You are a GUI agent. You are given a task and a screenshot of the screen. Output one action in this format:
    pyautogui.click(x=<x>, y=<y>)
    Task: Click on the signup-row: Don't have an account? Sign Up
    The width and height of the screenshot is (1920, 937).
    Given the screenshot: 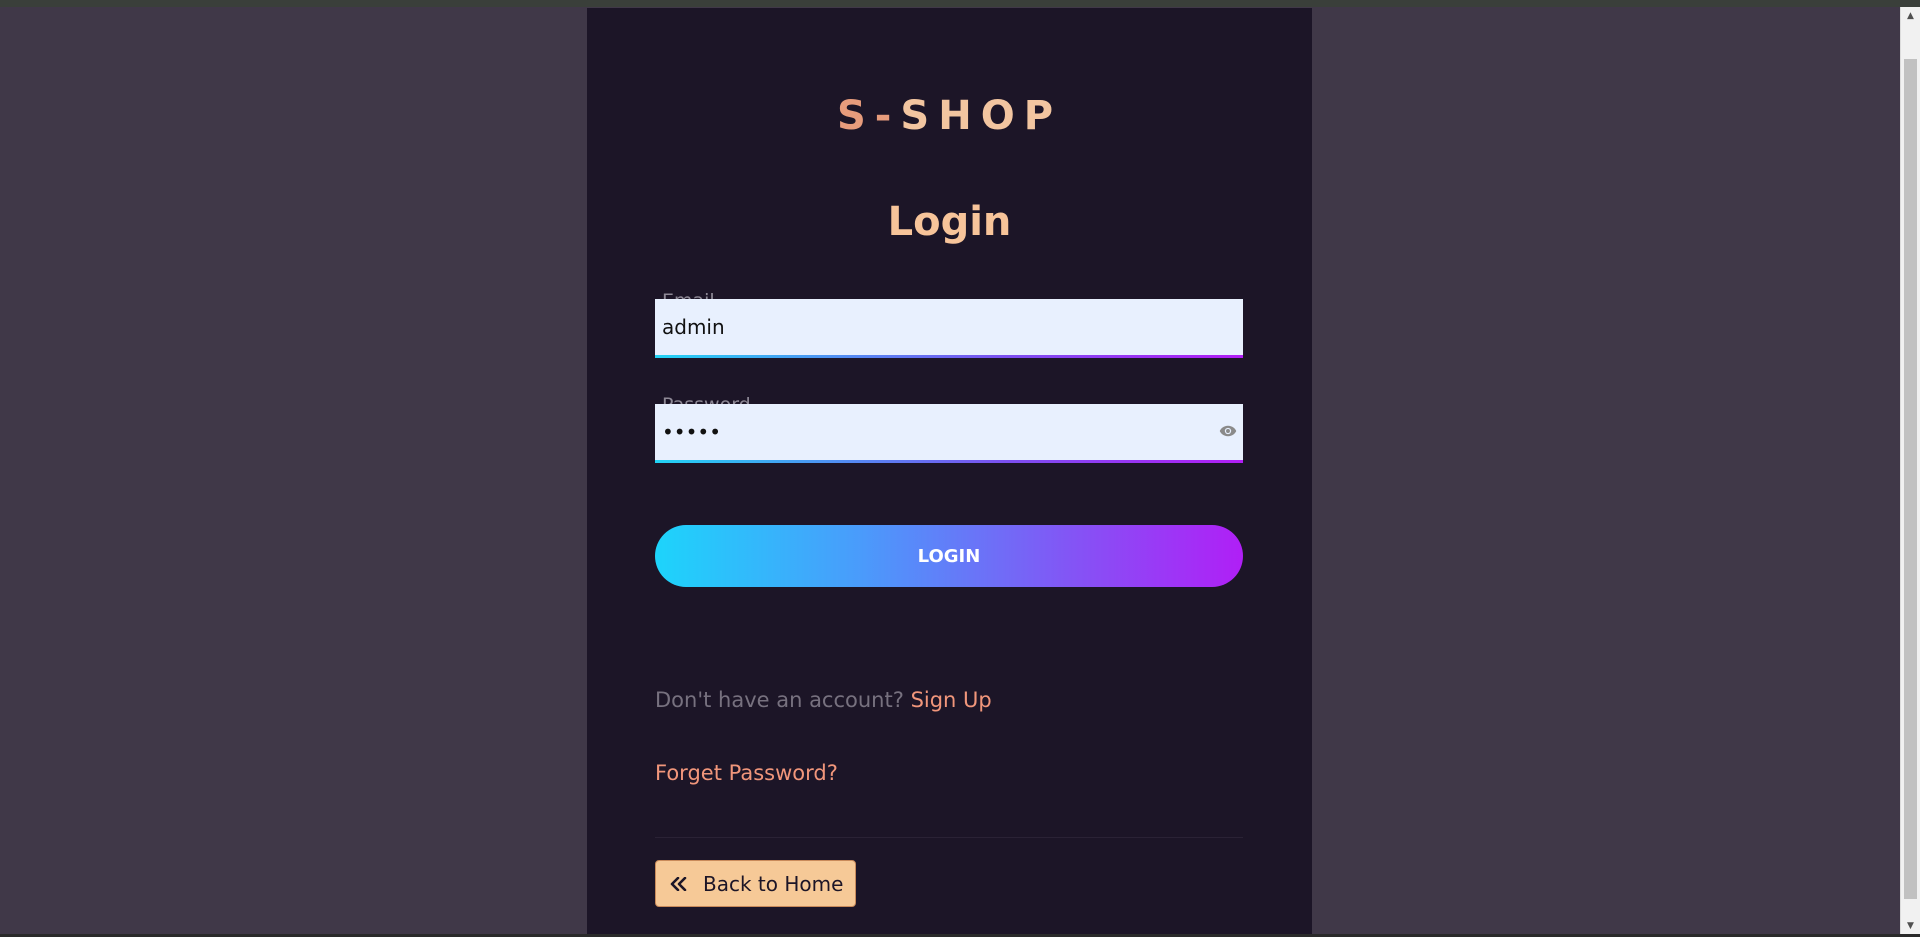 What is the action you would take?
    pyautogui.click(x=823, y=700)
    